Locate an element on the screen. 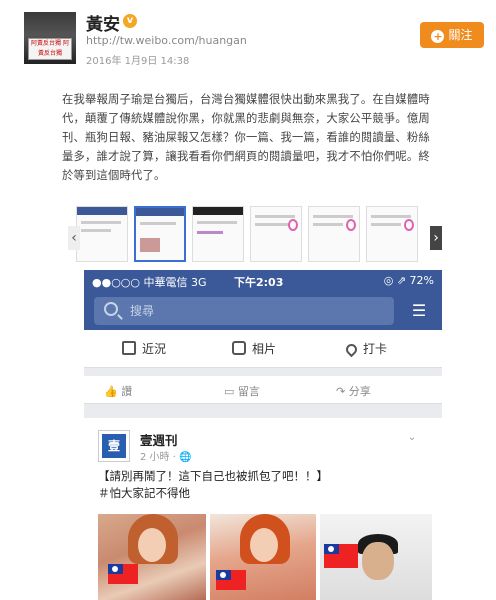 Image resolution: width=496 pixels, height=600 pixels. friend-requests-icon: ☰ is located at coordinates (419, 311).